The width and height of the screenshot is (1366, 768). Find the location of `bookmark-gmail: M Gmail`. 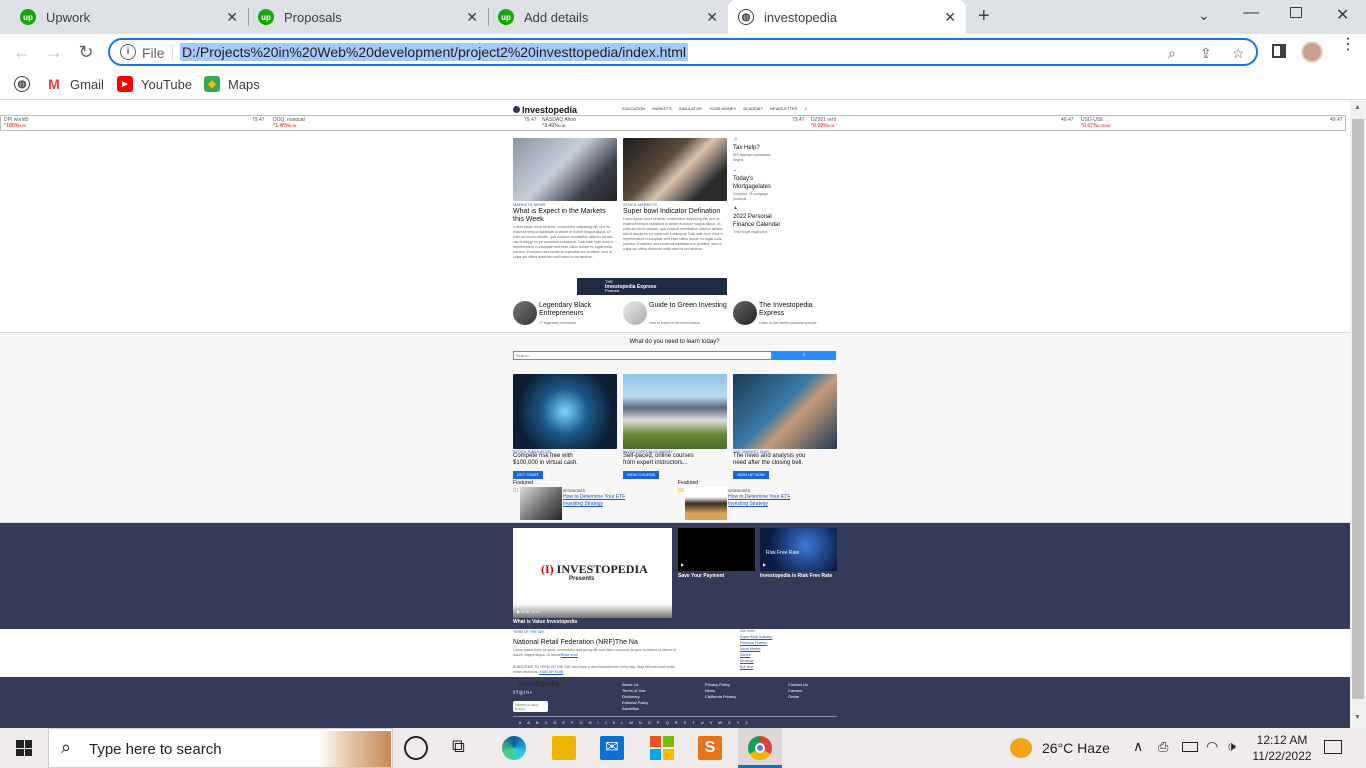

bookmark-gmail: M Gmail is located at coordinates (75, 84).